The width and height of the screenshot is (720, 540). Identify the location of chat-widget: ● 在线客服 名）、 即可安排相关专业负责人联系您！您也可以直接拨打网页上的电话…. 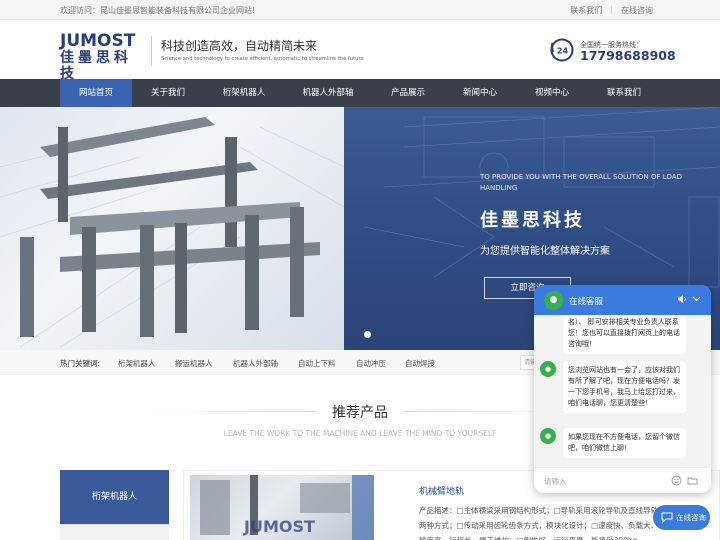
(622, 389).